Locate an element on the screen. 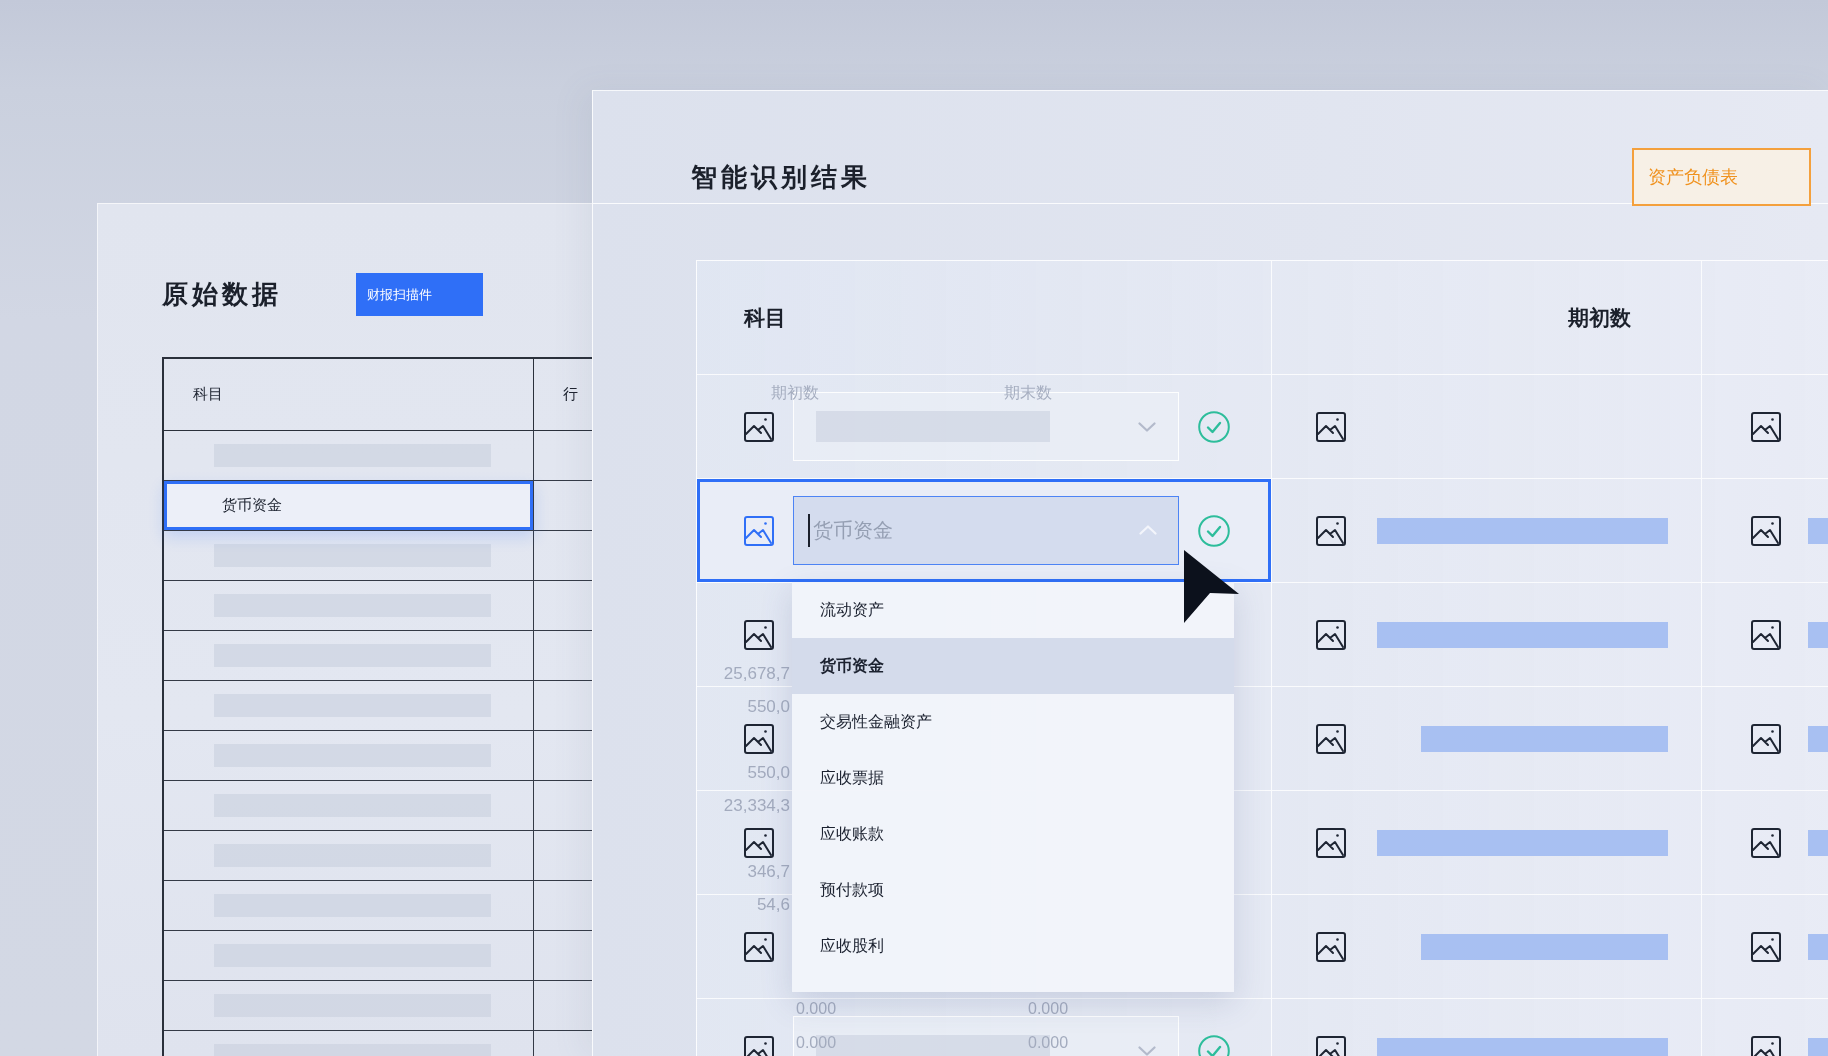 This screenshot has height=1056, width=1828. panel-title: 智能识别结果 is located at coordinates (781, 177).